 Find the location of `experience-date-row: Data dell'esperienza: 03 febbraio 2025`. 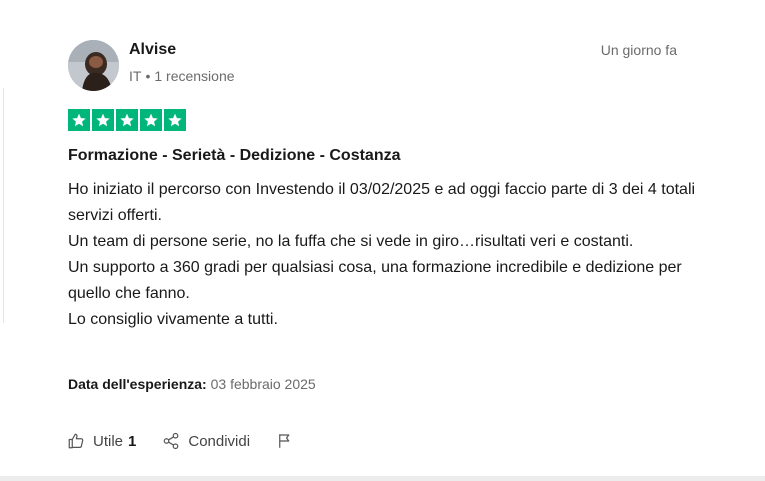

experience-date-row: Data dell'esperienza: 03 febbraio 2025 is located at coordinates (192, 384).